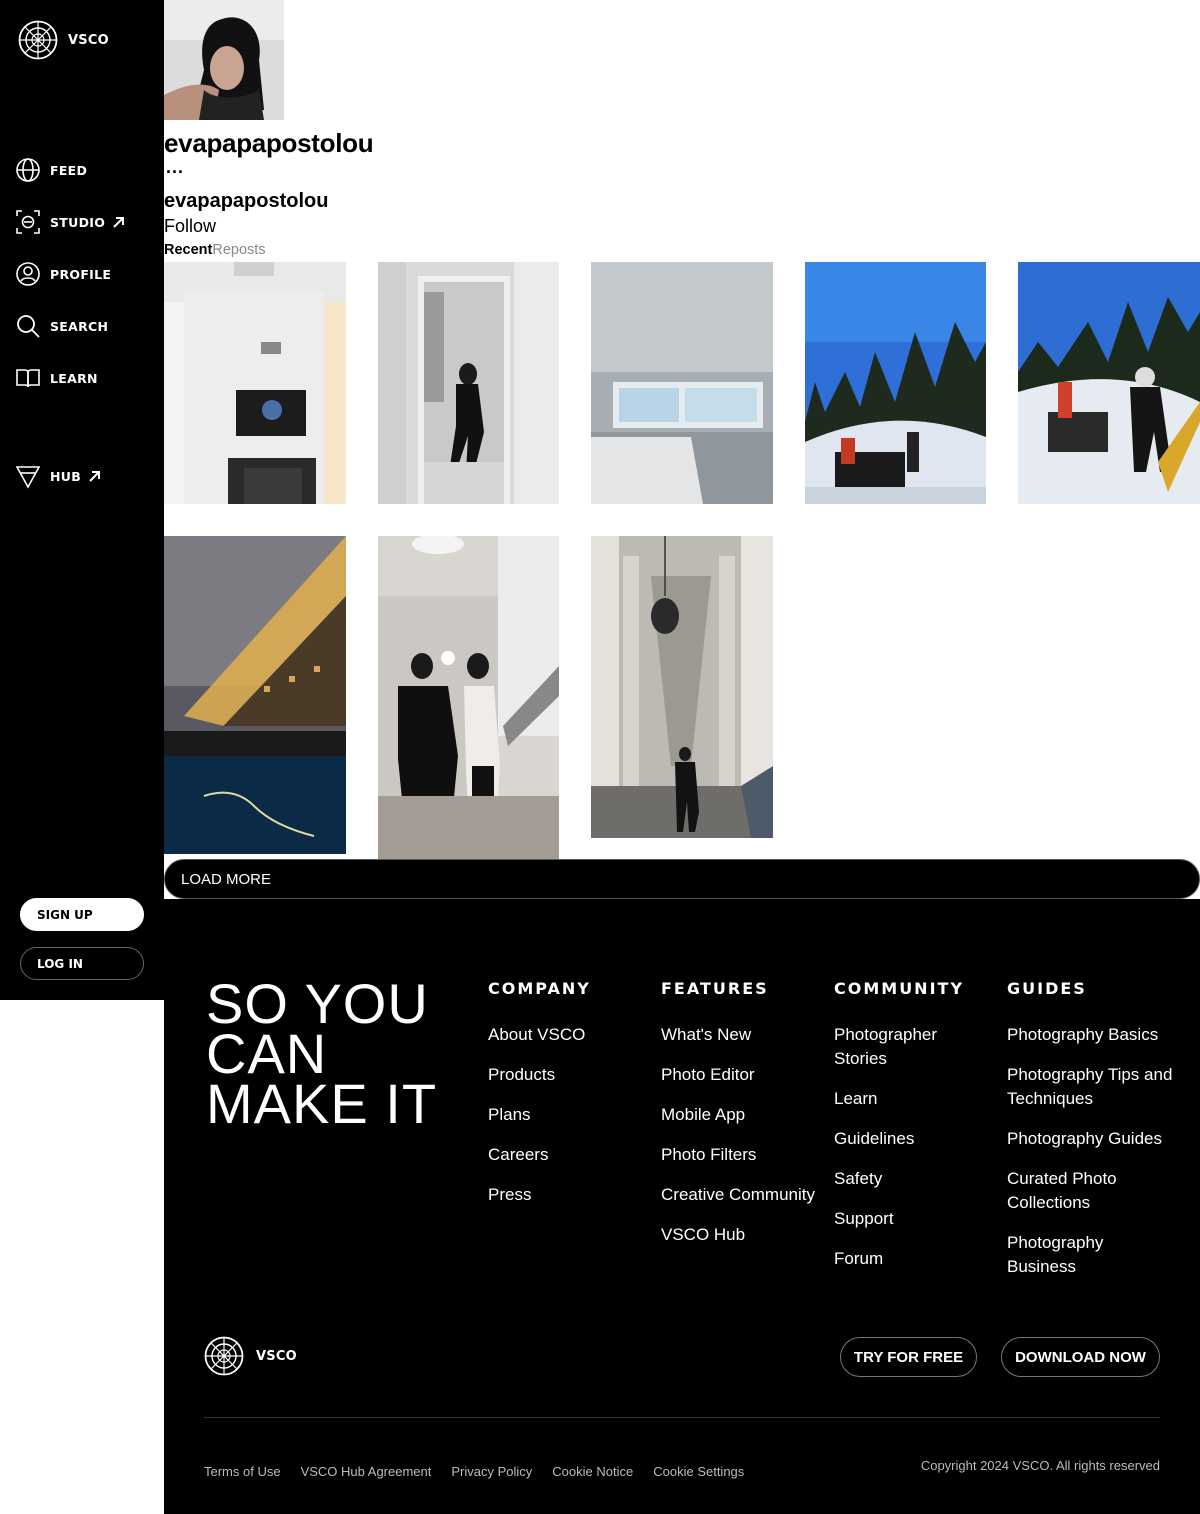 Image resolution: width=1200 pixels, height=1514 pixels. What do you see at coordinates (539, 1075) in the screenshot?
I see `footer-link: Products` at bounding box center [539, 1075].